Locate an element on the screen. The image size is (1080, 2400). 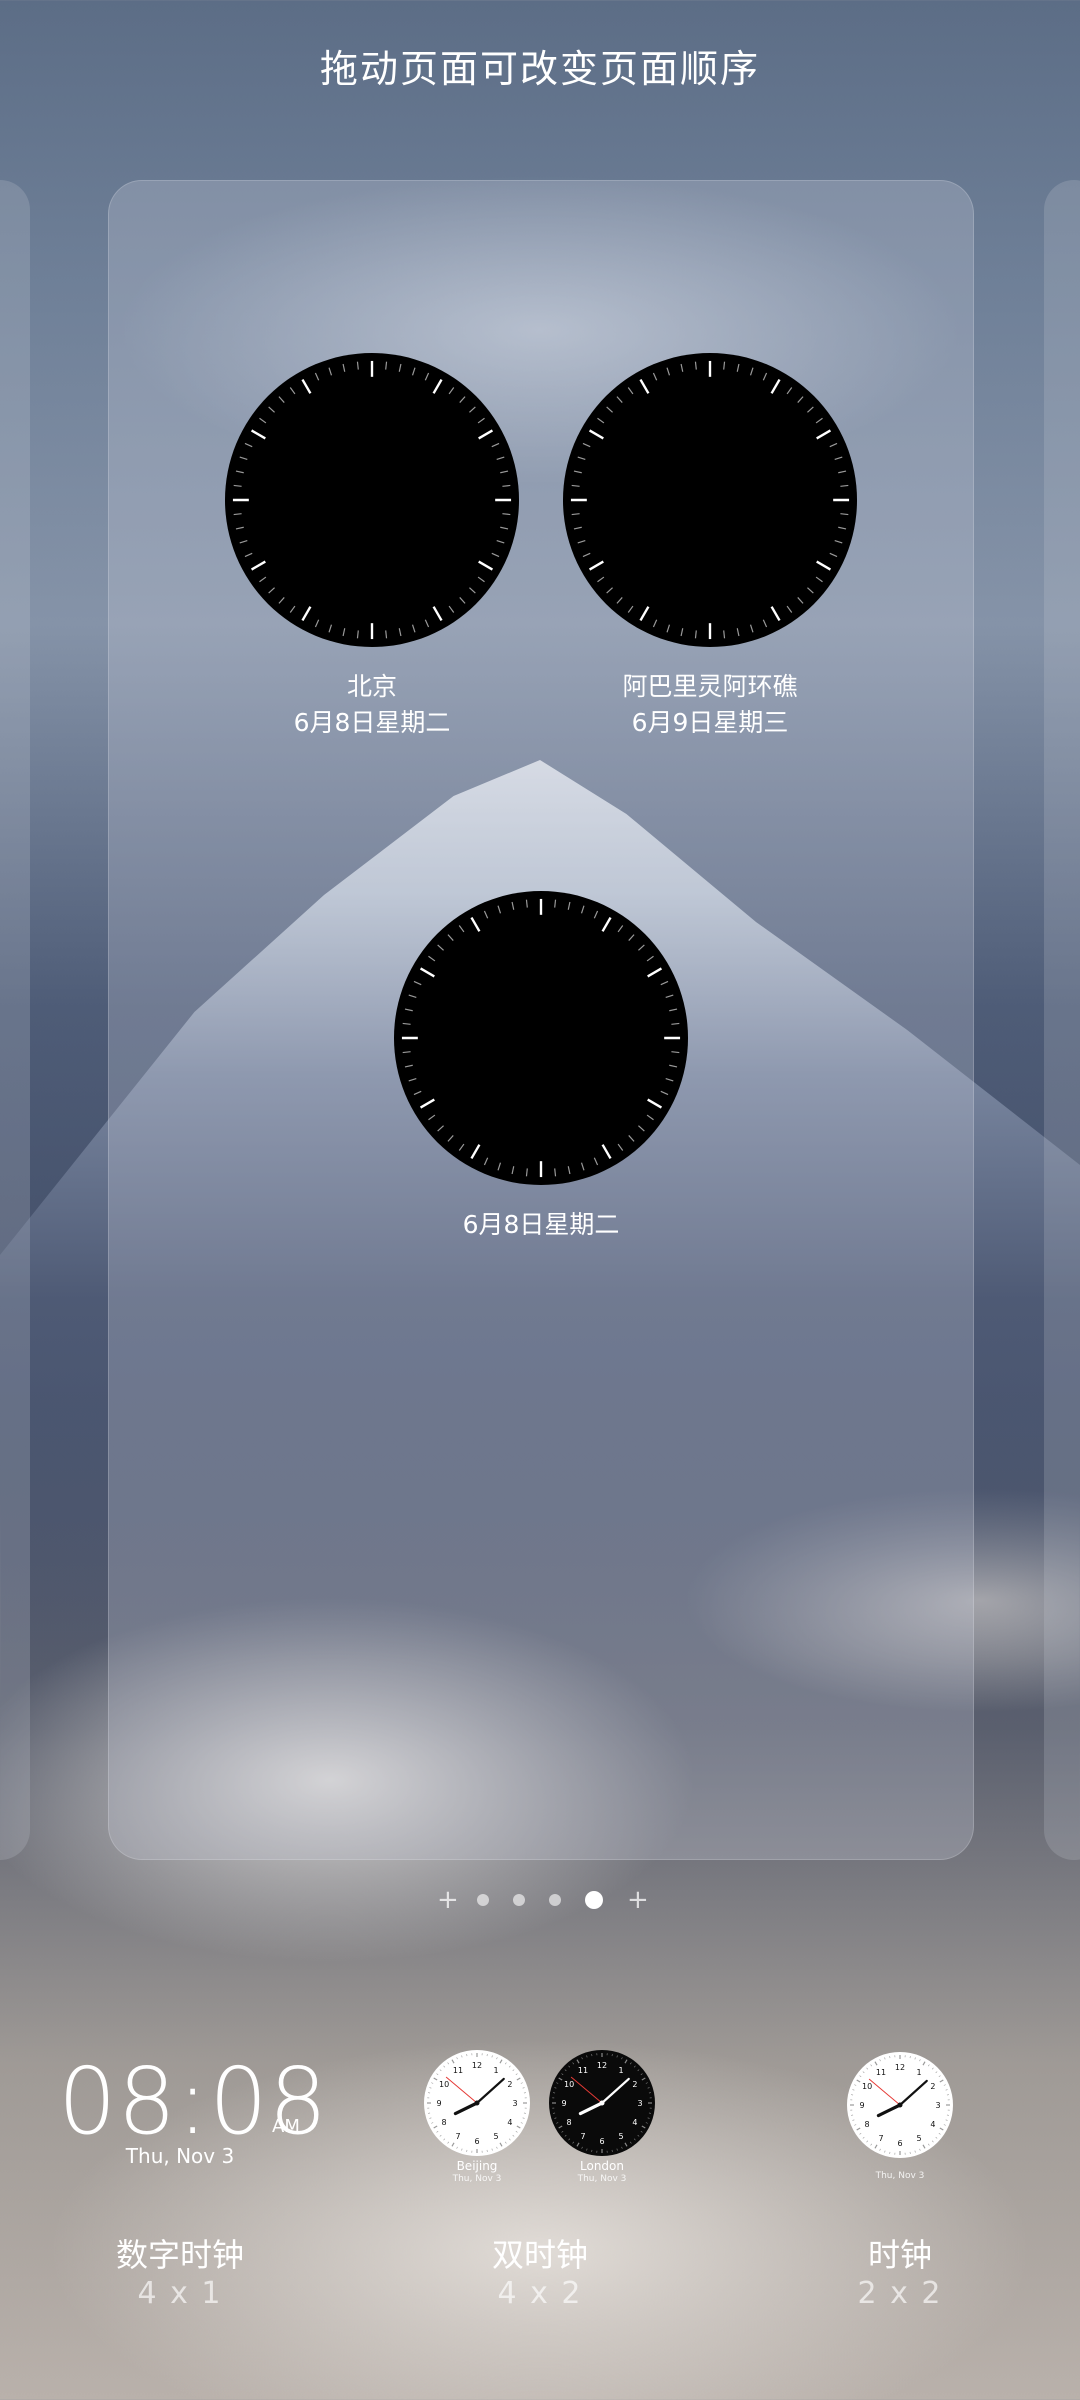
world-clock-label: 阿巴里灵阿环礁 6月9日星期三 is located at coordinates (710, 705).